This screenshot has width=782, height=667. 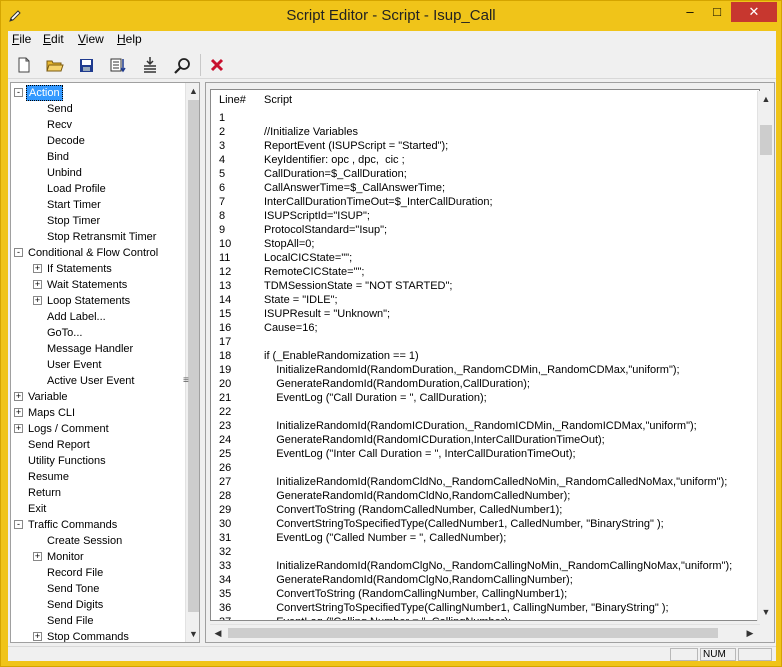 I want to click on tree-item: Start Timer, so click(x=97, y=205).